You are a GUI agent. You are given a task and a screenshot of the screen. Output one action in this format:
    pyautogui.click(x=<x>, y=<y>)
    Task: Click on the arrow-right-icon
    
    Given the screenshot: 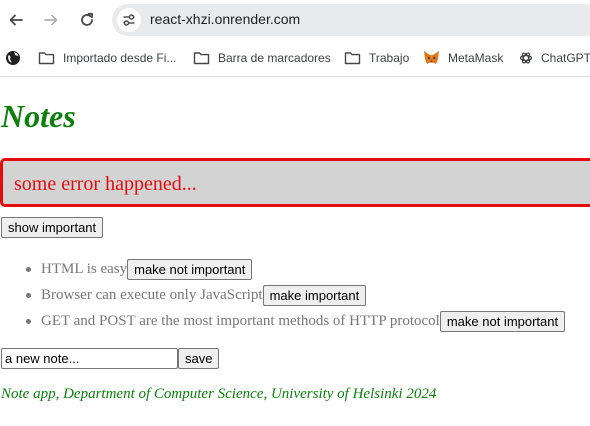 What is the action you would take?
    pyautogui.click(x=51, y=20)
    